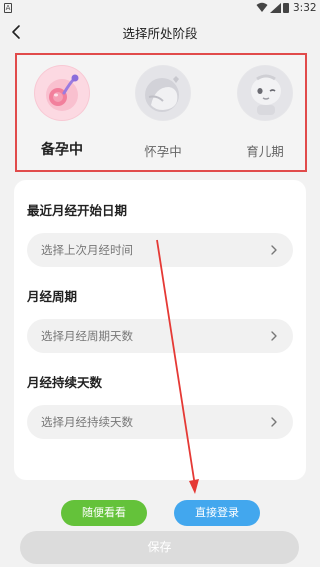 Image resolution: width=320 pixels, height=567 pixels. Describe the element at coordinates (62, 93) in the screenshot. I see `conception-icon` at that location.